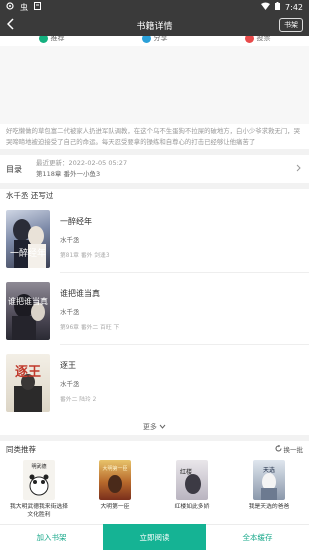 Image resolution: width=320 pixels, height=550 pixels. I want to click on update-time: 最近更新：2022-02-05 05:27, so click(82, 163).